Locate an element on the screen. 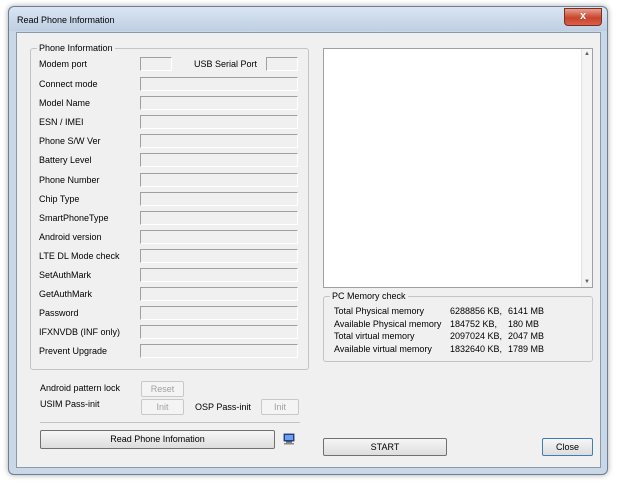 This screenshot has height=485, width=620. memory-row-mb: 1789 MB is located at coordinates (526, 349).